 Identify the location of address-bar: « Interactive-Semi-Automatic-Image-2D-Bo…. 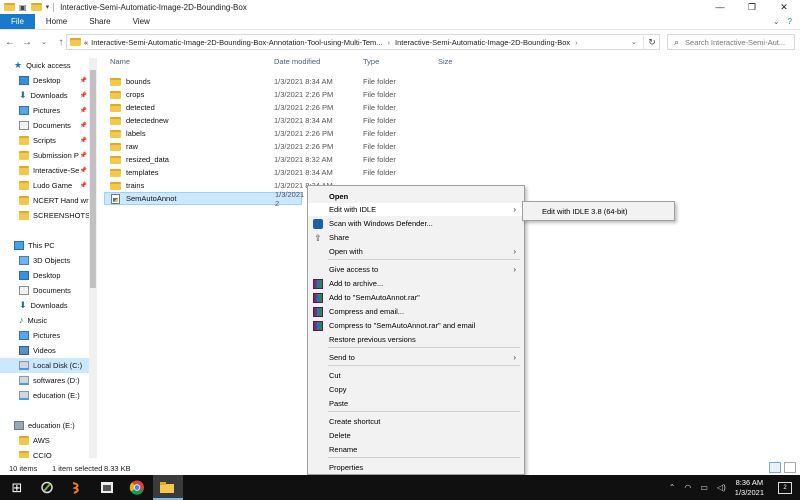
(363, 42).